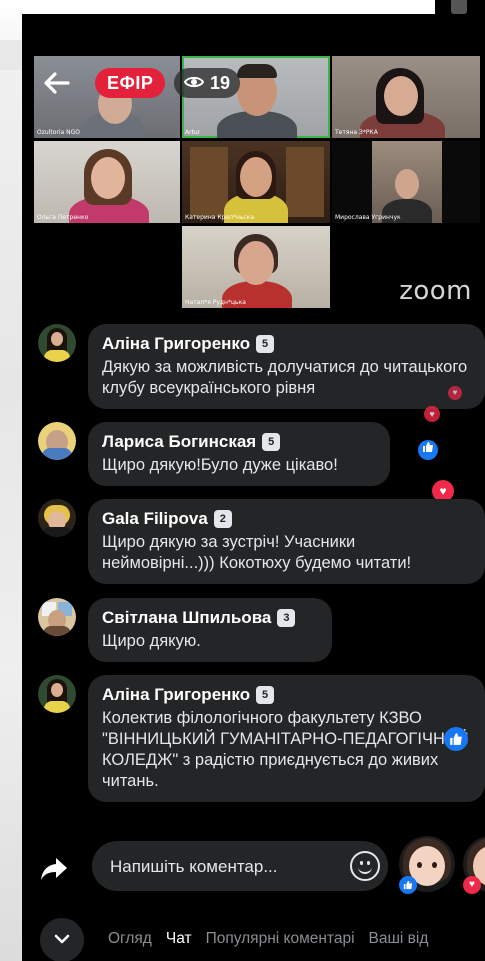 This screenshot has width=485, height=961. What do you see at coordinates (256, 182) in the screenshot?
I see `participant-tile: Катерина Креп*ньска` at bounding box center [256, 182].